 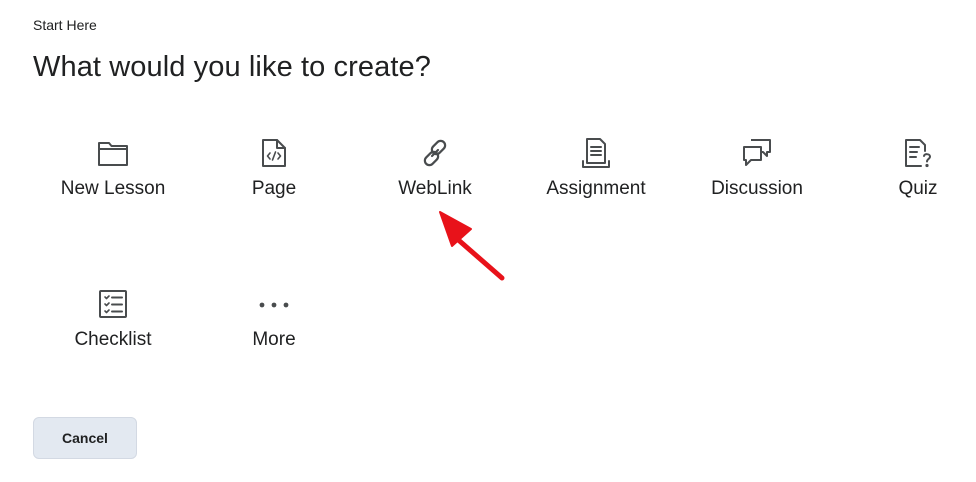 I want to click on option-assignment: Assignment, so click(x=596, y=191).